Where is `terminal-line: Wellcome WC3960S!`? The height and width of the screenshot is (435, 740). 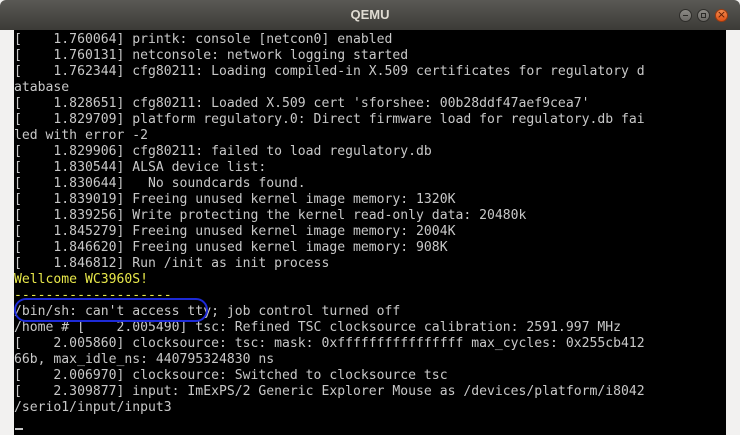
terminal-line: Wellcome WC3960S! is located at coordinates (81, 279).